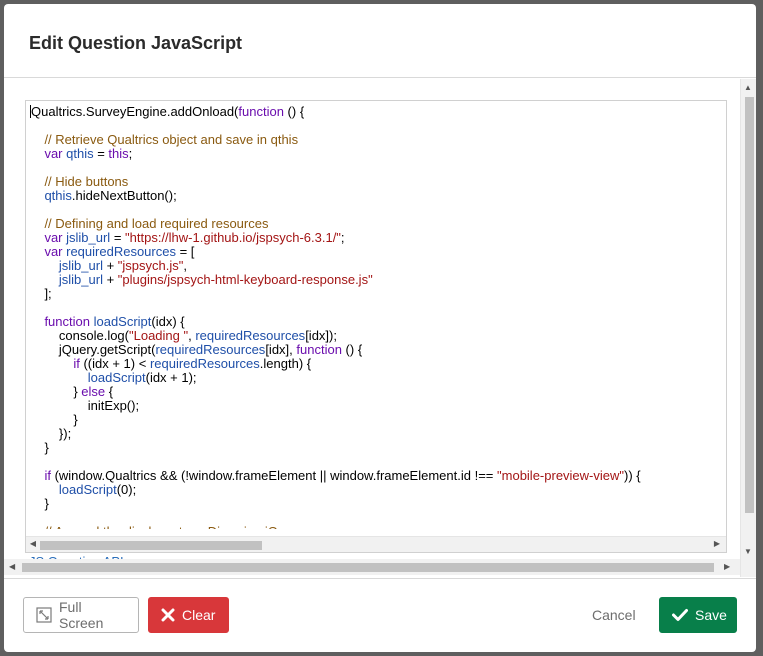 The width and height of the screenshot is (763, 656). Describe the element at coordinates (748, 87) in the screenshot. I see `scroll-up-icon: ▲` at that location.